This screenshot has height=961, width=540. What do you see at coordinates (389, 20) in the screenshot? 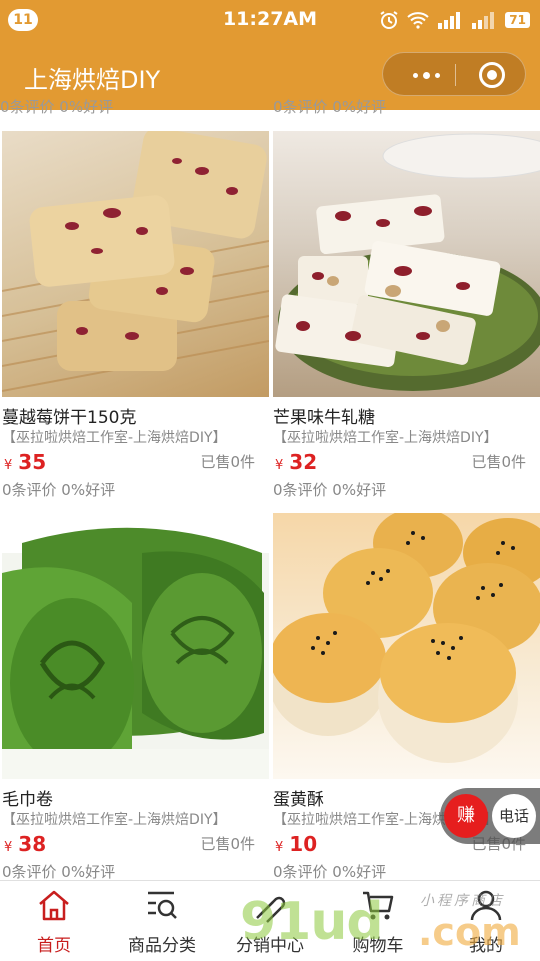
I see `alarm-icon` at bounding box center [389, 20].